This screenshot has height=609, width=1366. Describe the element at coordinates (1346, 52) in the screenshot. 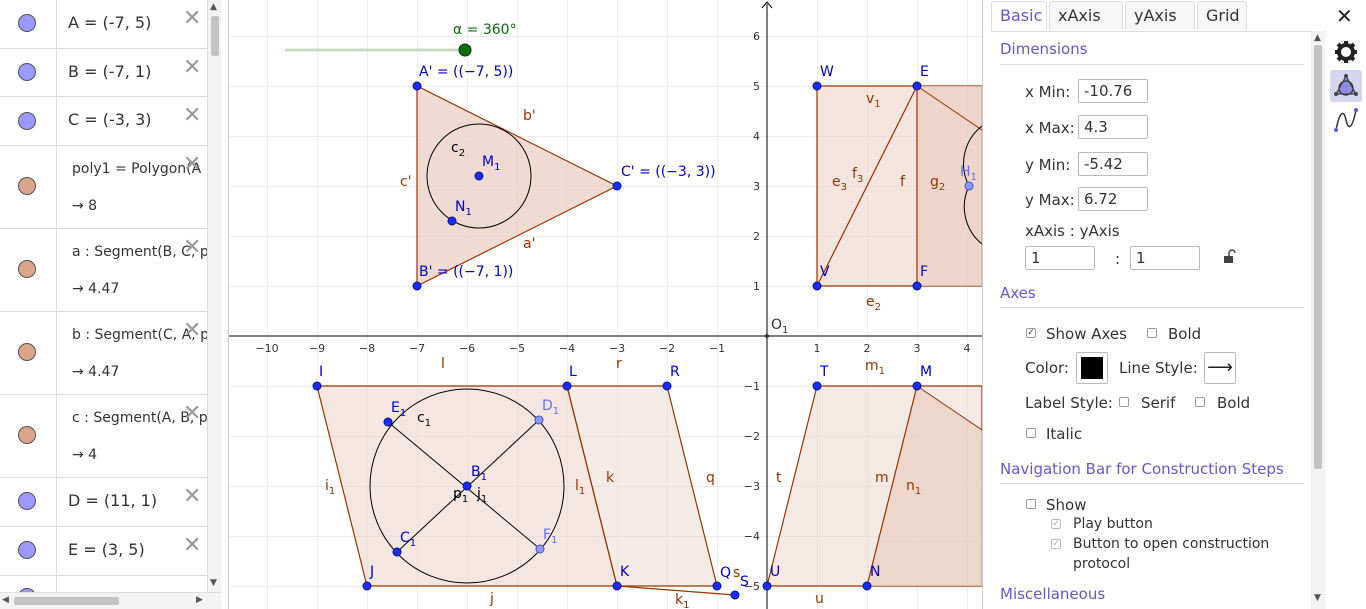

I see `gear-icon` at that location.